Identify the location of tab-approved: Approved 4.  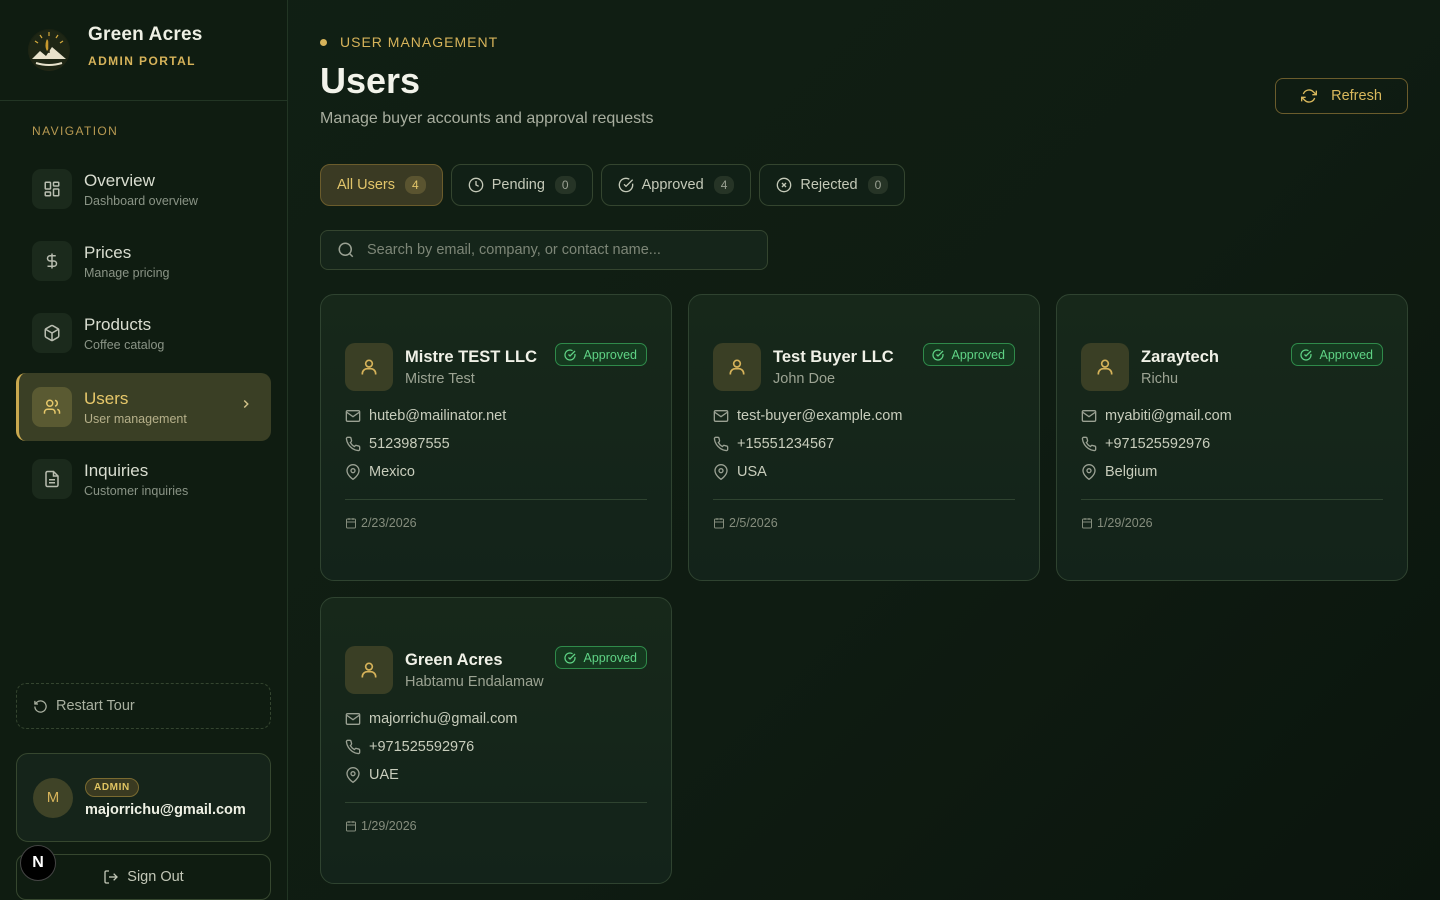
(676, 185).